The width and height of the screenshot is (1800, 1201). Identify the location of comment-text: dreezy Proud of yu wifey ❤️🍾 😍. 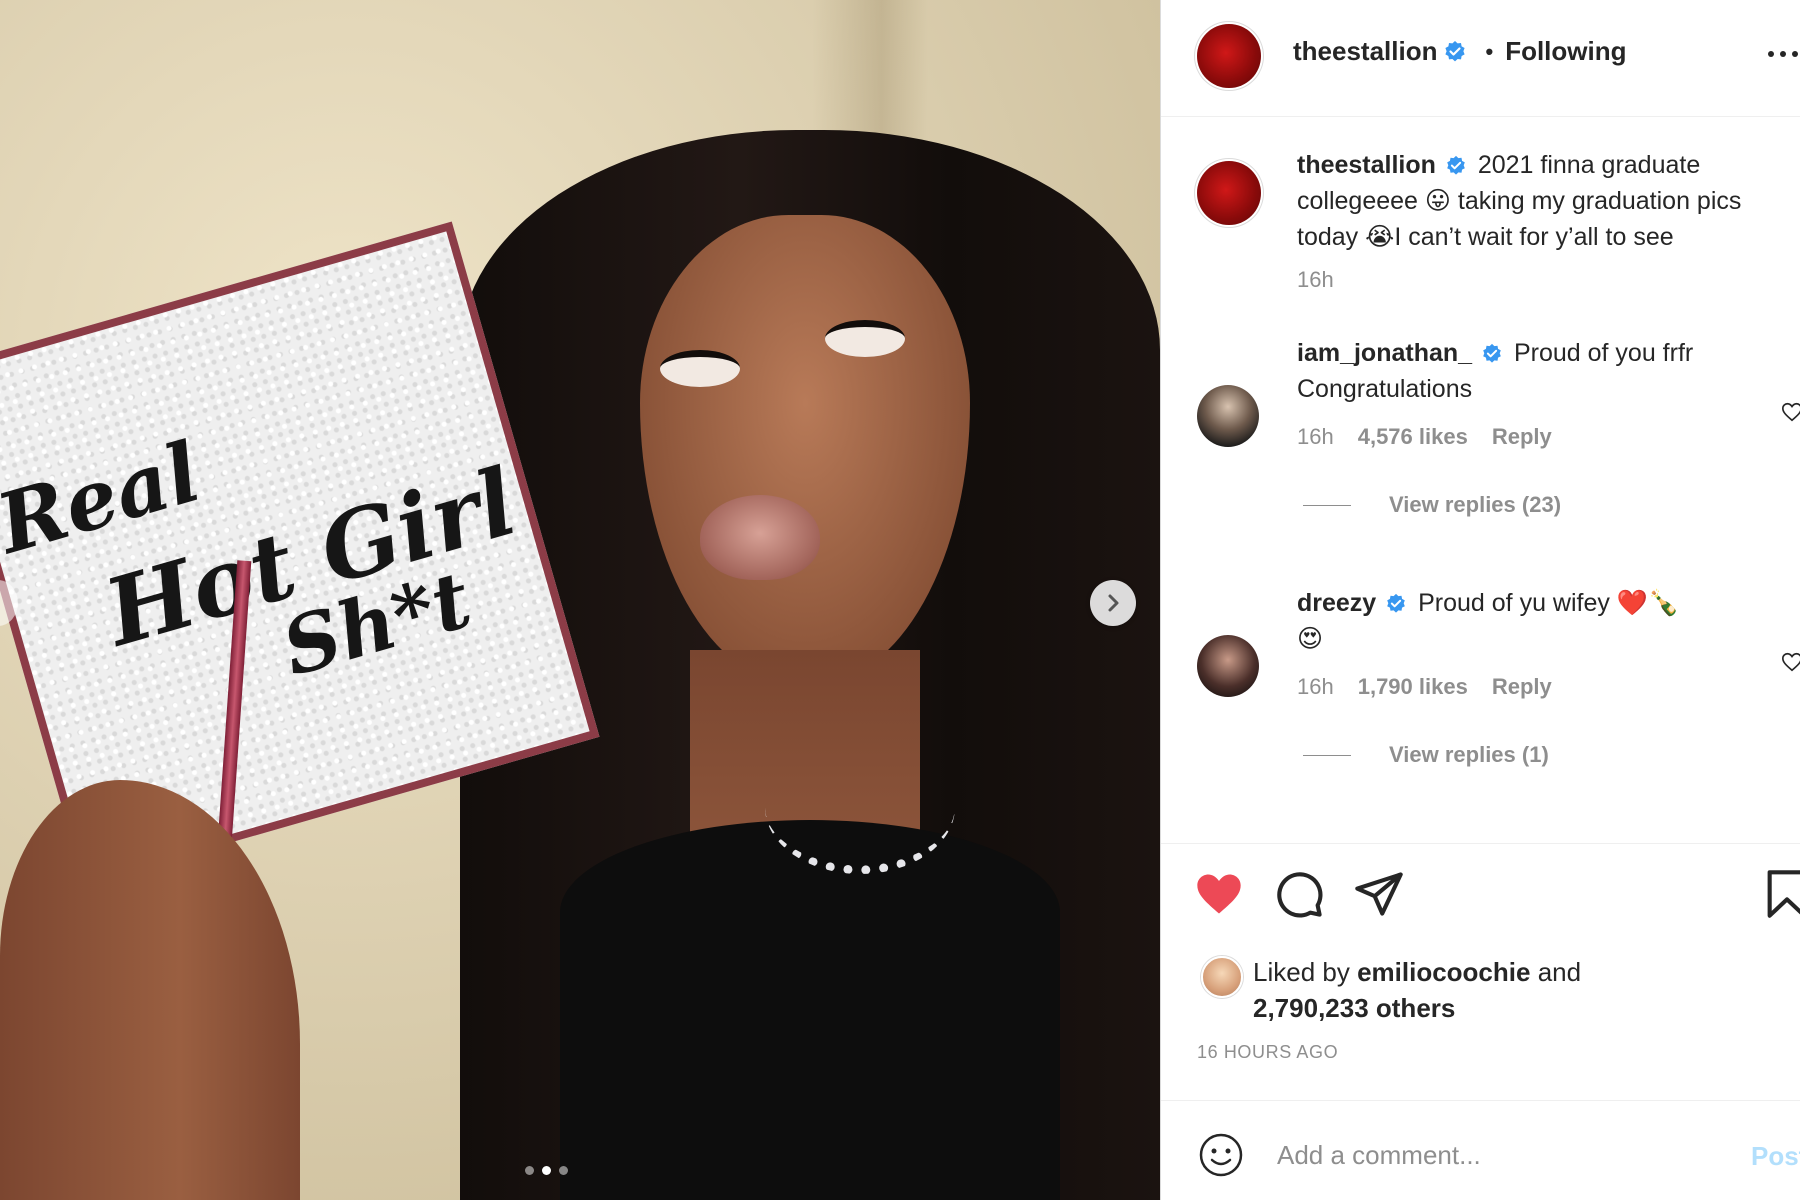
(1548, 621).